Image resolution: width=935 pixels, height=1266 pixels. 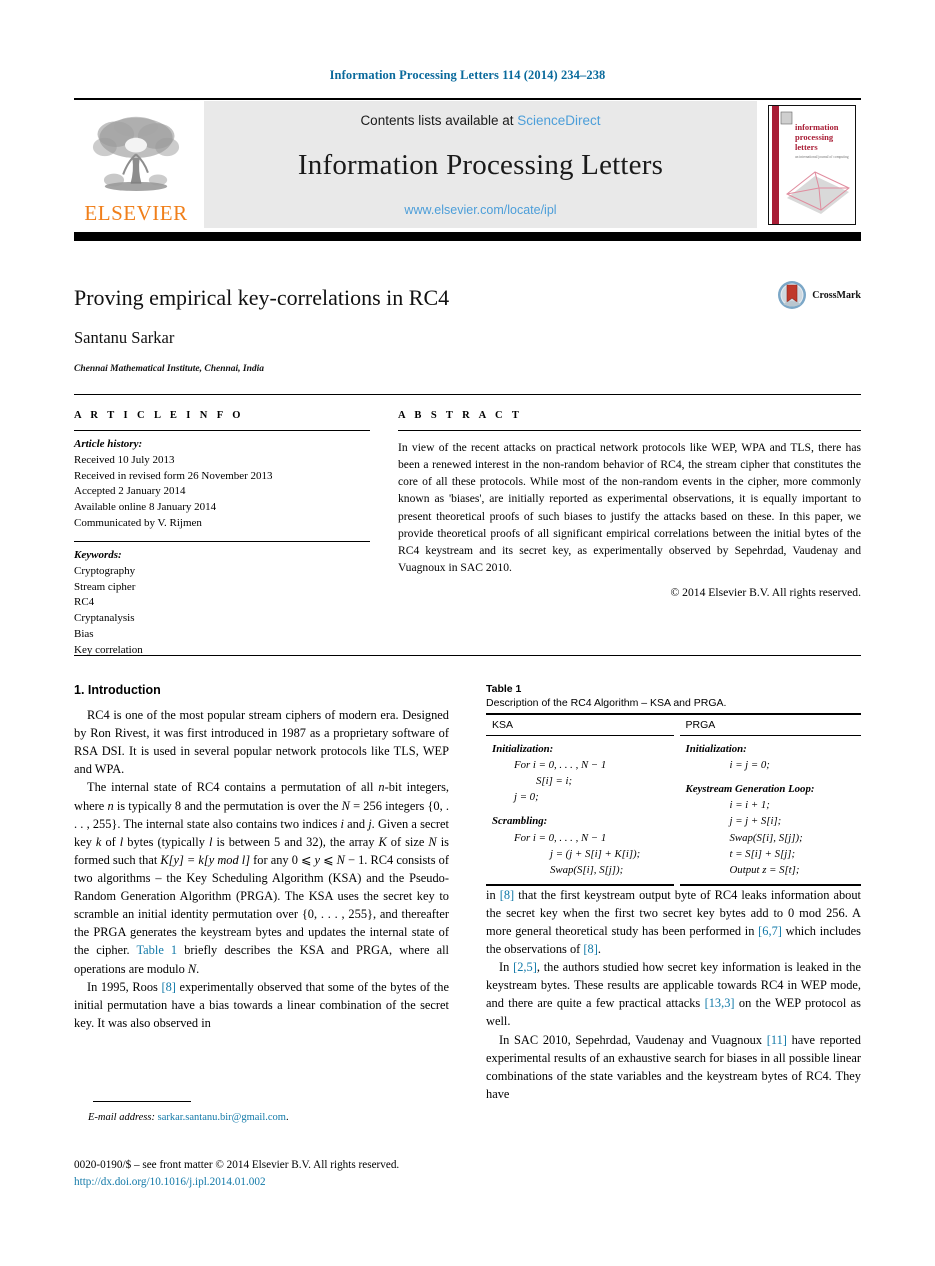 I want to click on p2-seg: of, so click(x=110, y=841).